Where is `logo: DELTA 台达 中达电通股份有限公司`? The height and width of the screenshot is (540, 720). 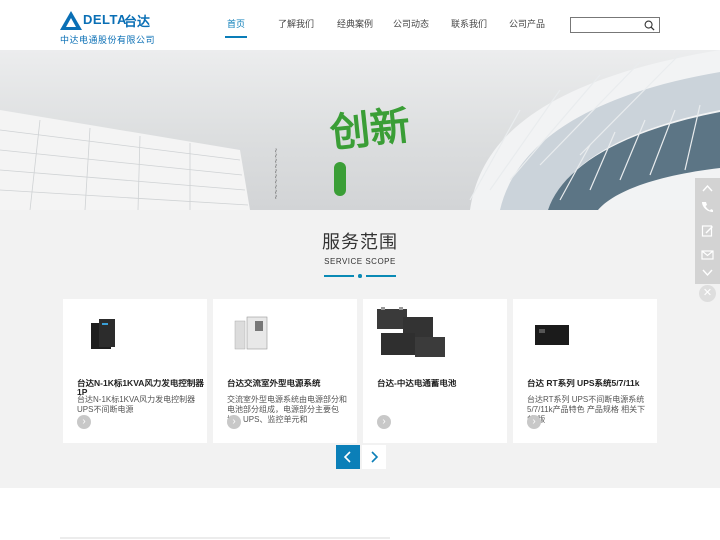 logo: DELTA 台达 中达电通股份有限公司 is located at coordinates (110, 28).